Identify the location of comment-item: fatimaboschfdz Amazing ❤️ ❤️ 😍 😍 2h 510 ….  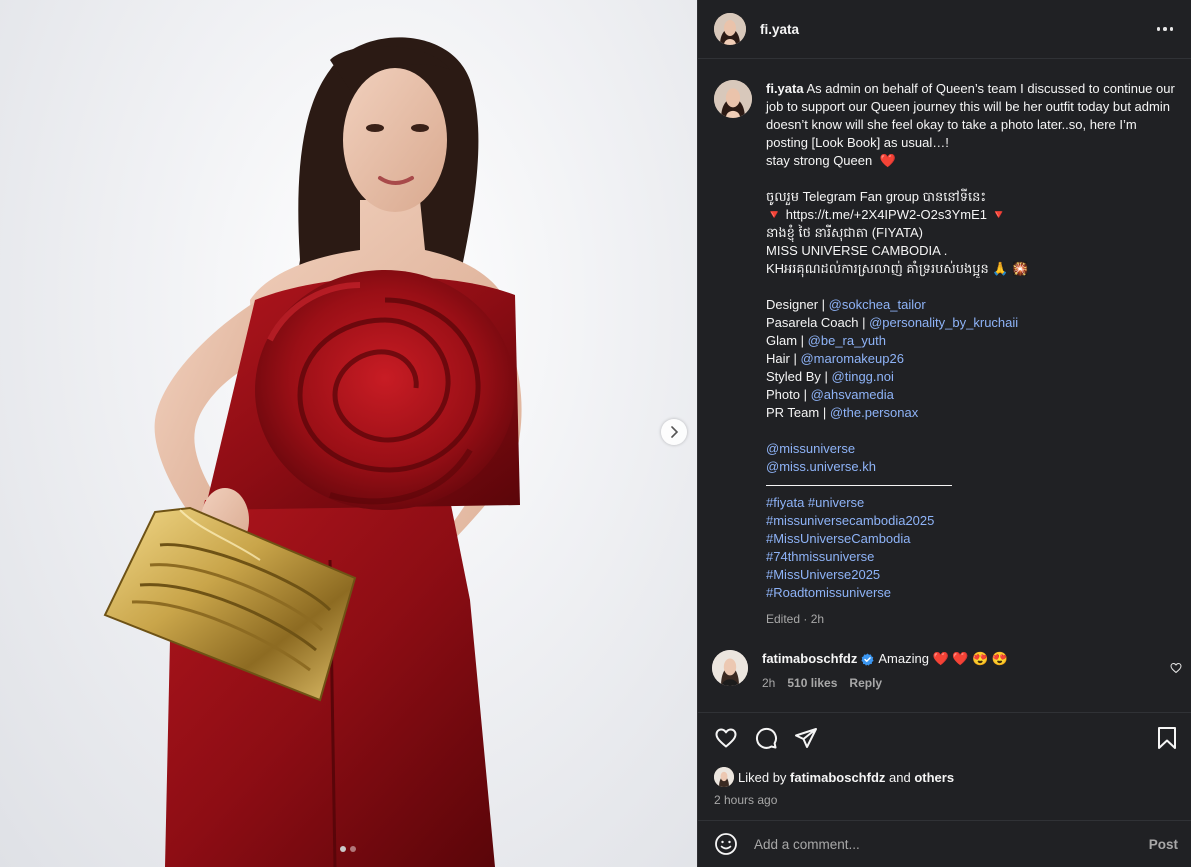
(944, 670).